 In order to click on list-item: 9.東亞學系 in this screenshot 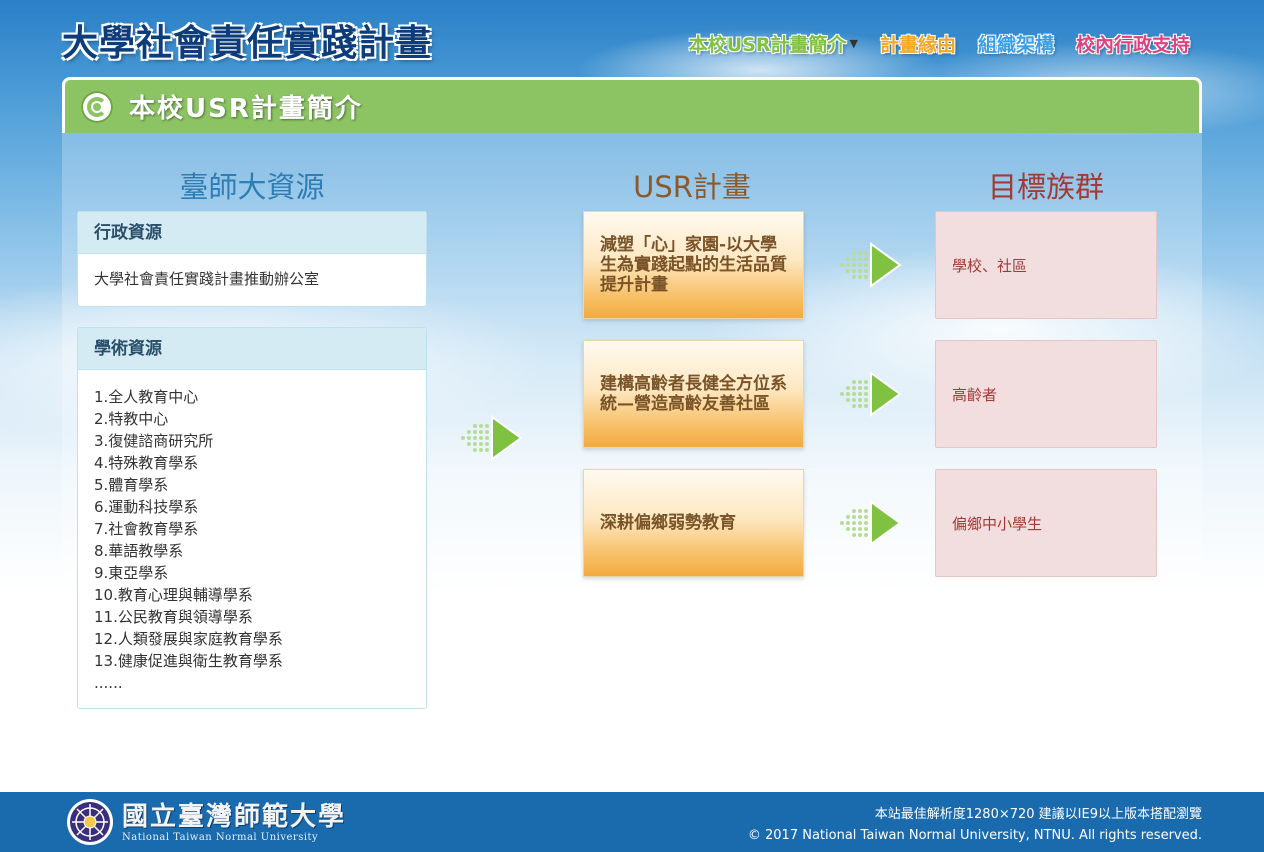, I will do `click(131, 573)`.